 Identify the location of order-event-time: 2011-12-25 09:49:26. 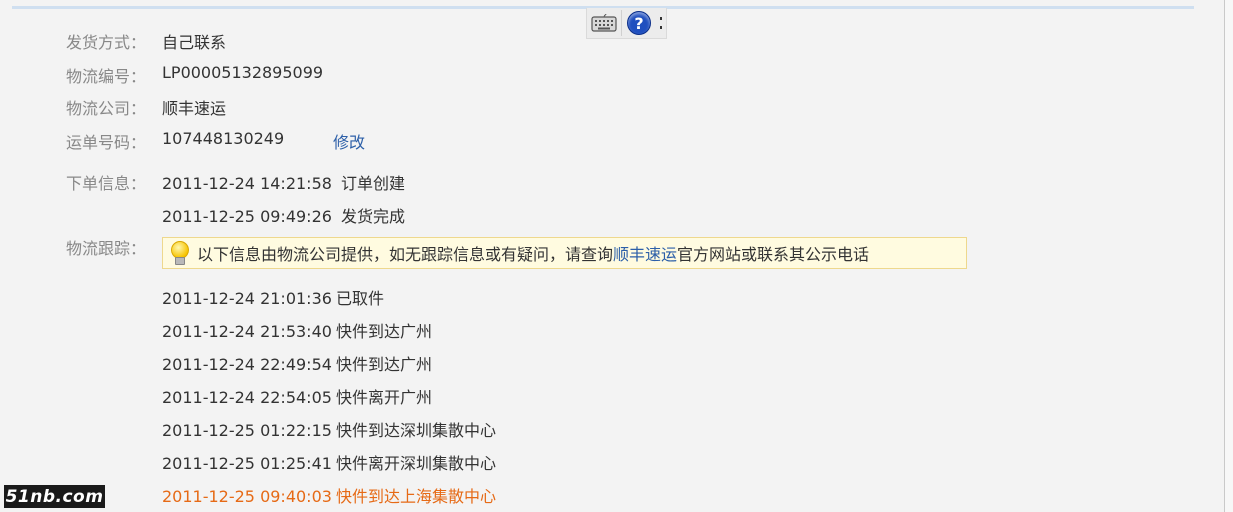
(247, 216).